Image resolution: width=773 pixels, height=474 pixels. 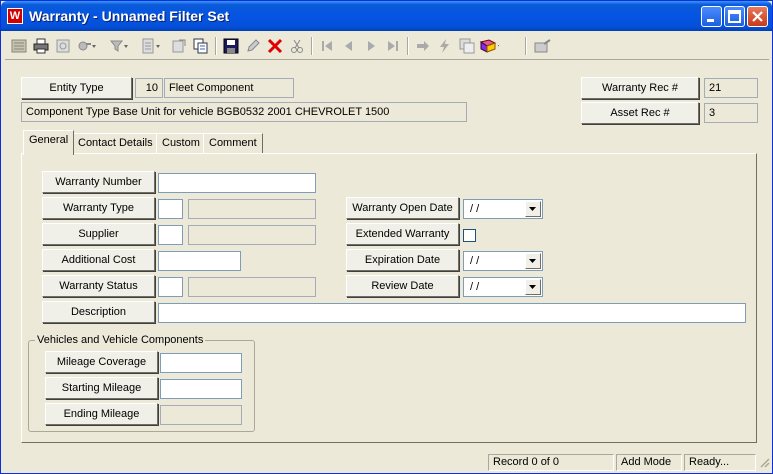 What do you see at coordinates (201, 46) in the screenshot?
I see `copy-icon` at bounding box center [201, 46].